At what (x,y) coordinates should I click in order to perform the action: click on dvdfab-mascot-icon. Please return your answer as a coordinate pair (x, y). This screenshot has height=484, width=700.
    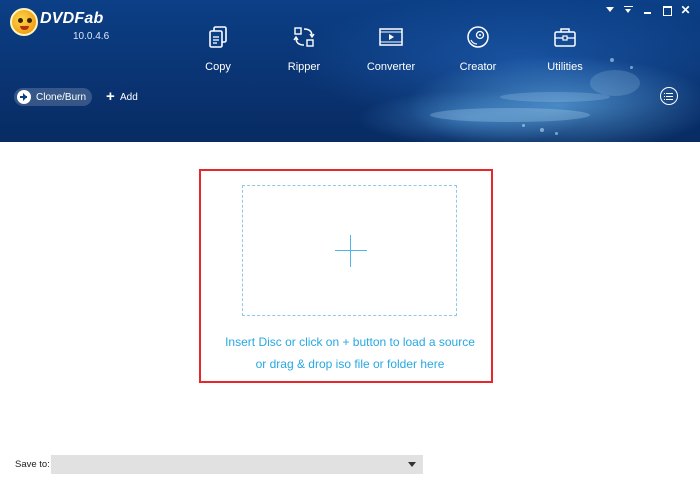
    Looking at the image, I should click on (24, 22).